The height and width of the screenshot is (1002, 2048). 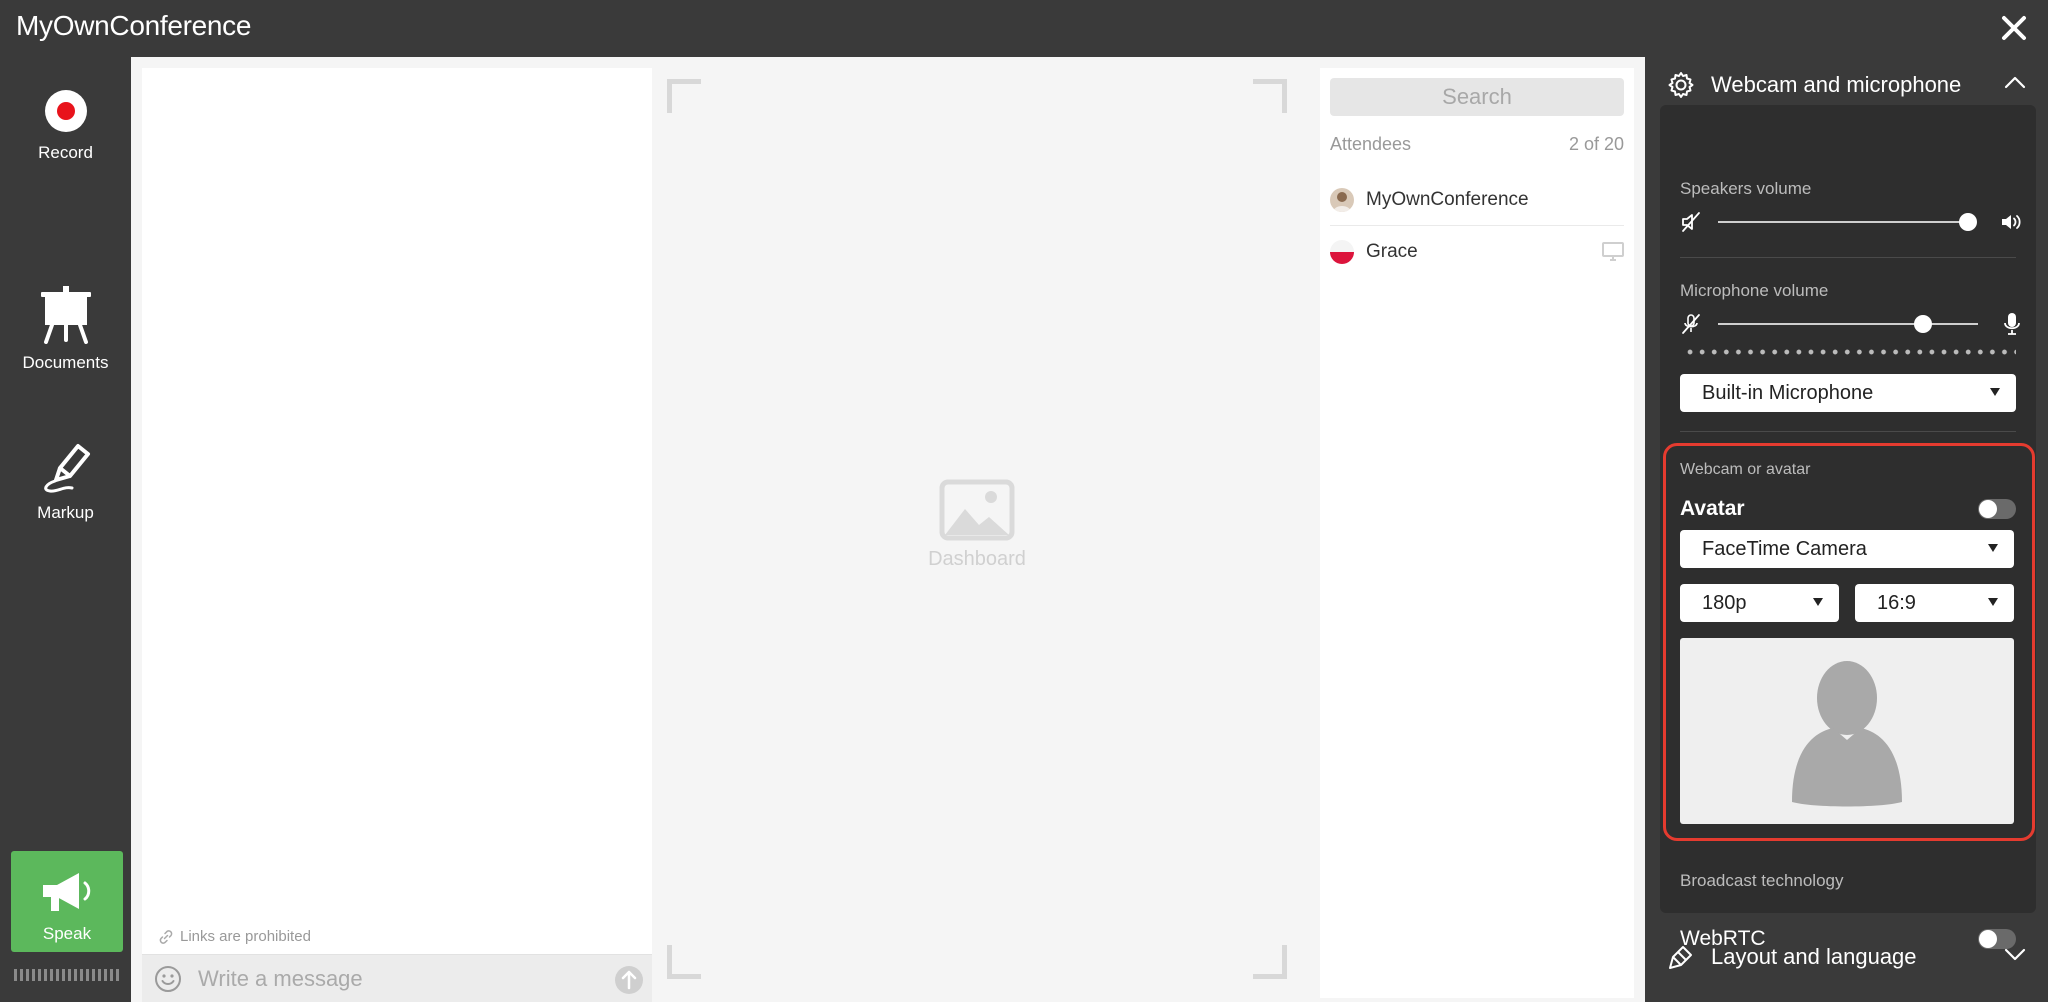 I want to click on documents-button: Documents, so click(x=65, y=328).